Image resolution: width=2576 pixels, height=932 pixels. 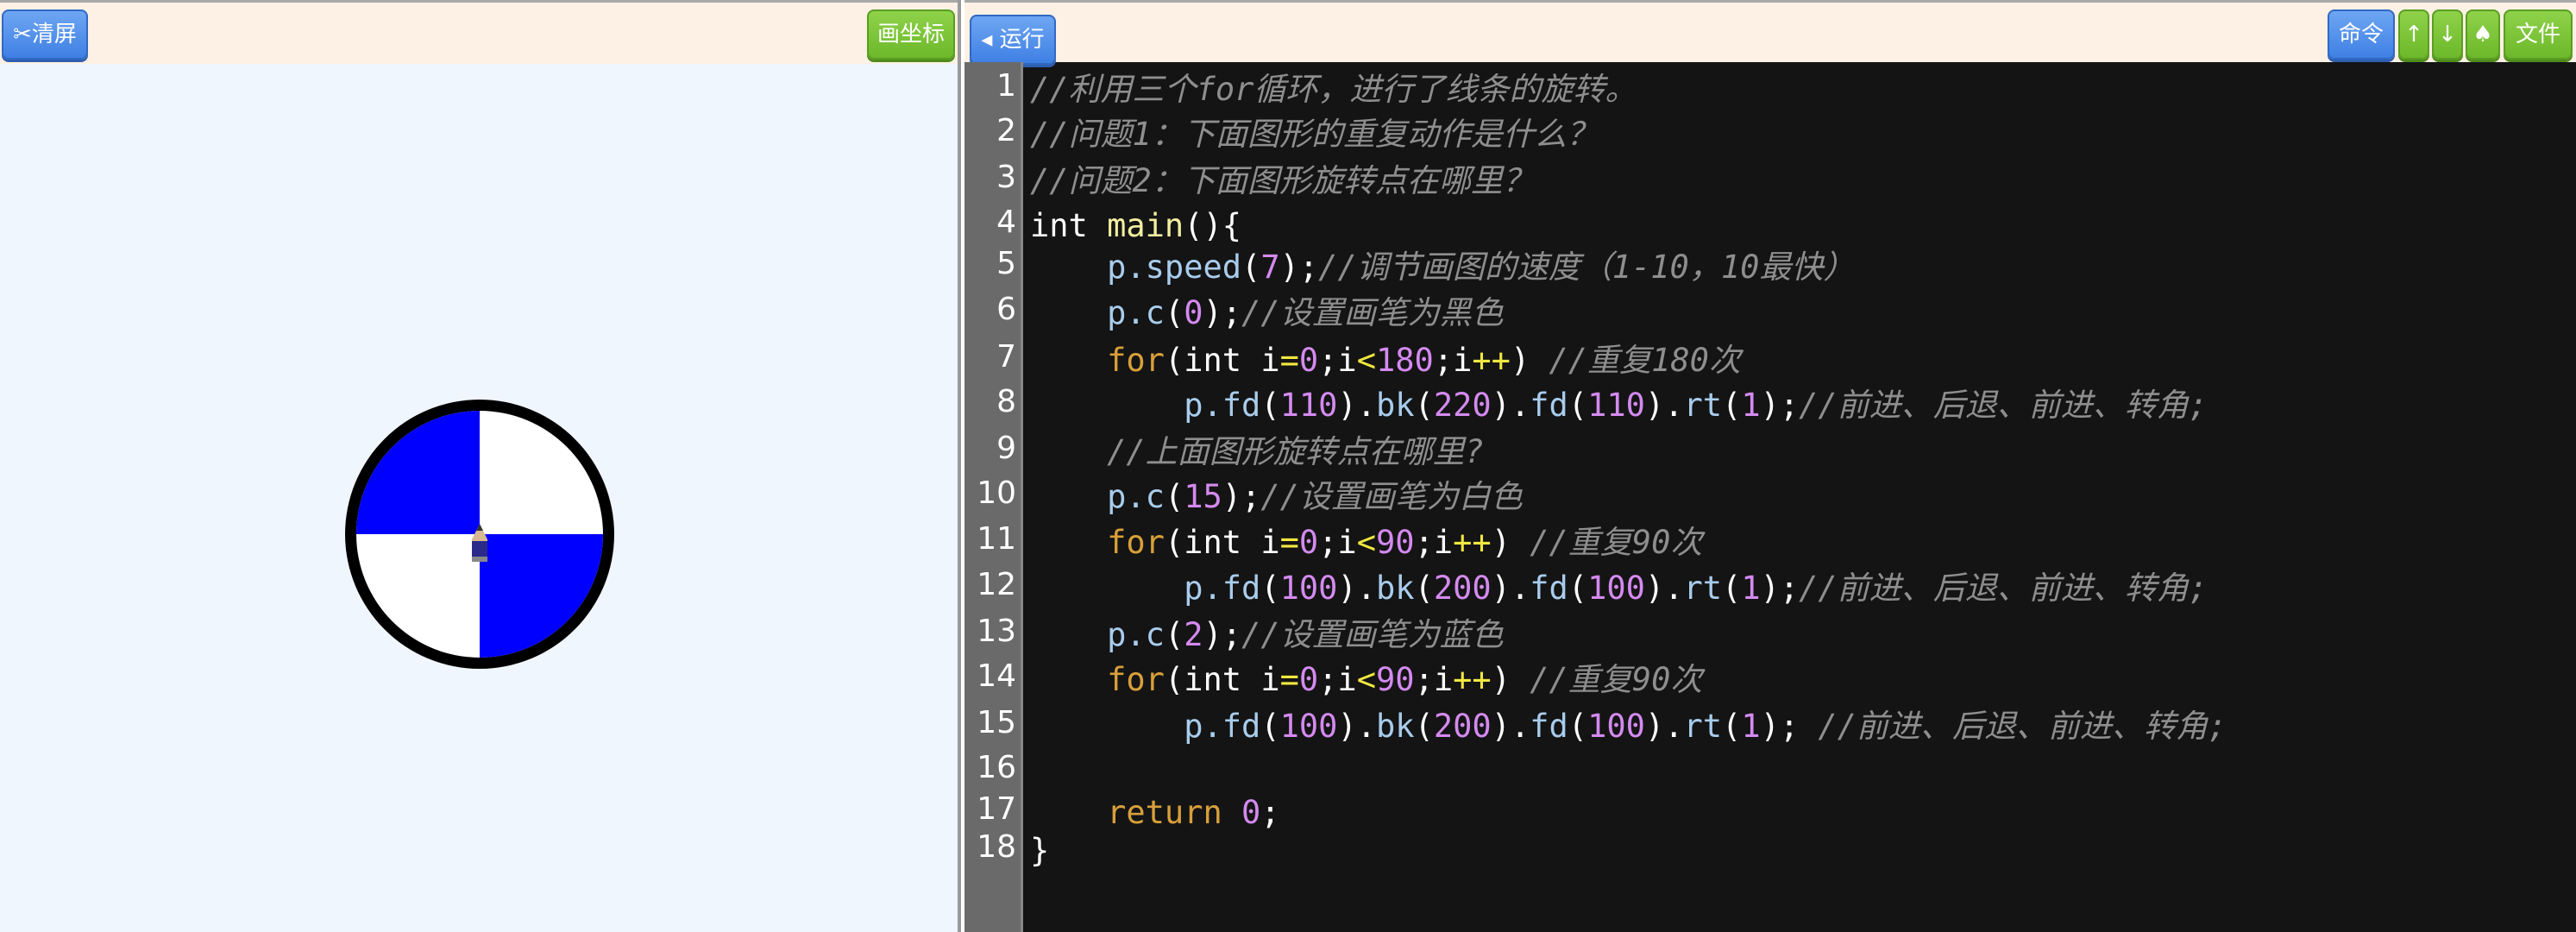 What do you see at coordinates (1164, 812) in the screenshot?
I see `code-token: return` at bounding box center [1164, 812].